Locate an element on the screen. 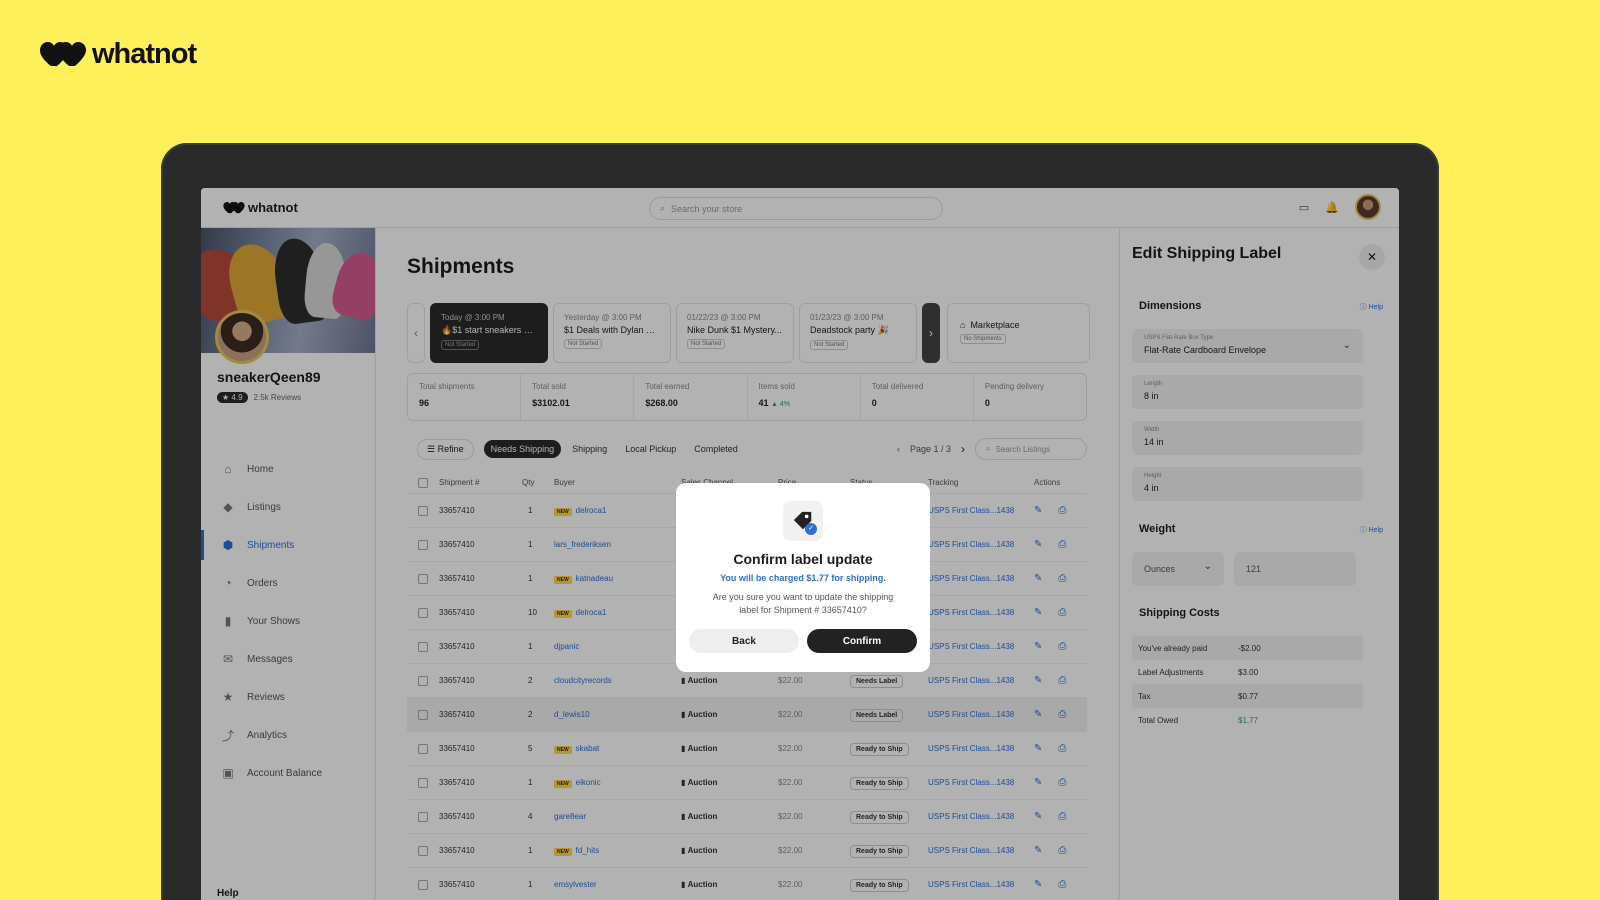  brand-wordmark: whatnot is located at coordinates (144, 54).